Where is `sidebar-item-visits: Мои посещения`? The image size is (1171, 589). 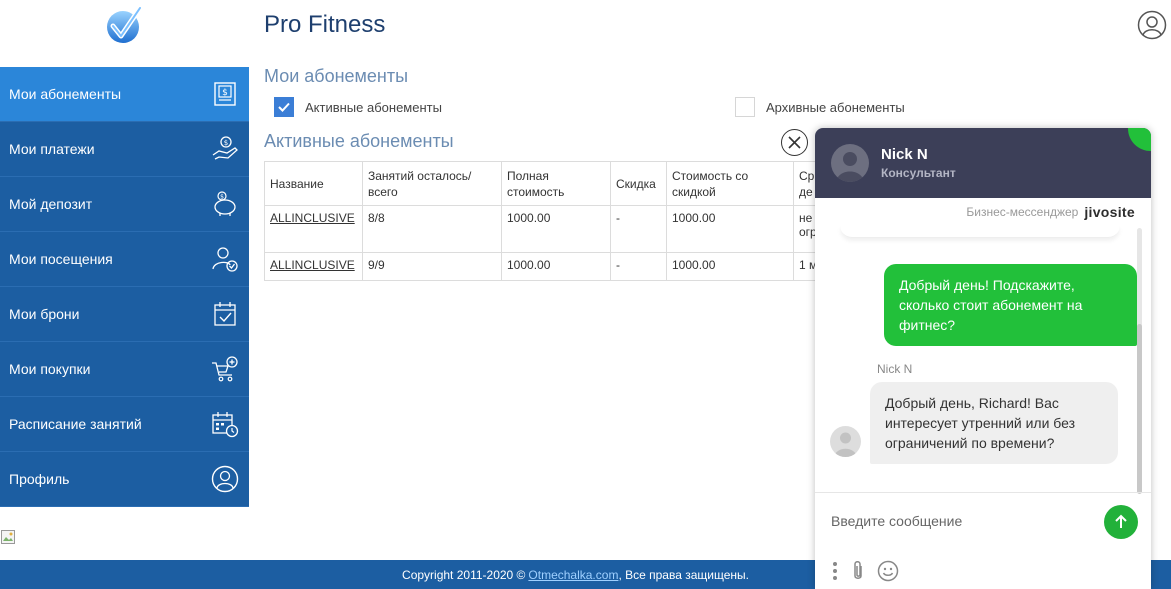 sidebar-item-visits: Мои посещения is located at coordinates (124, 259).